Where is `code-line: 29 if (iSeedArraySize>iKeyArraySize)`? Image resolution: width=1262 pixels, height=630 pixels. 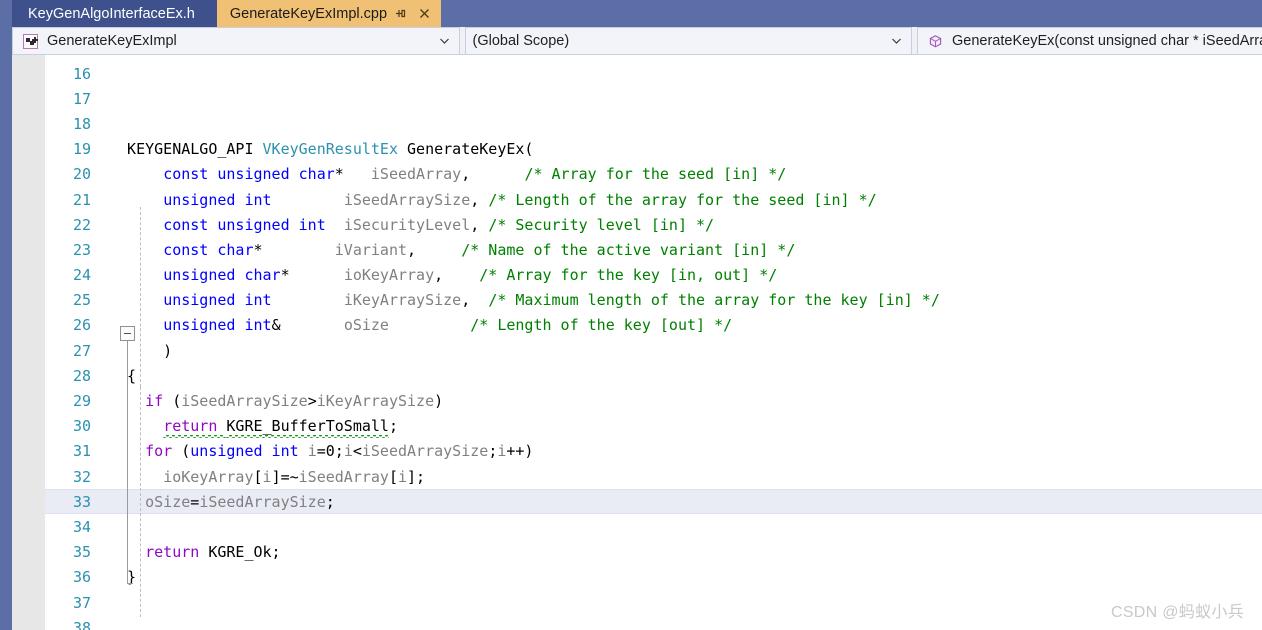
code-line: 29 if (iSeedArraySize>iKeyArraySize) is located at coordinates (637, 400).